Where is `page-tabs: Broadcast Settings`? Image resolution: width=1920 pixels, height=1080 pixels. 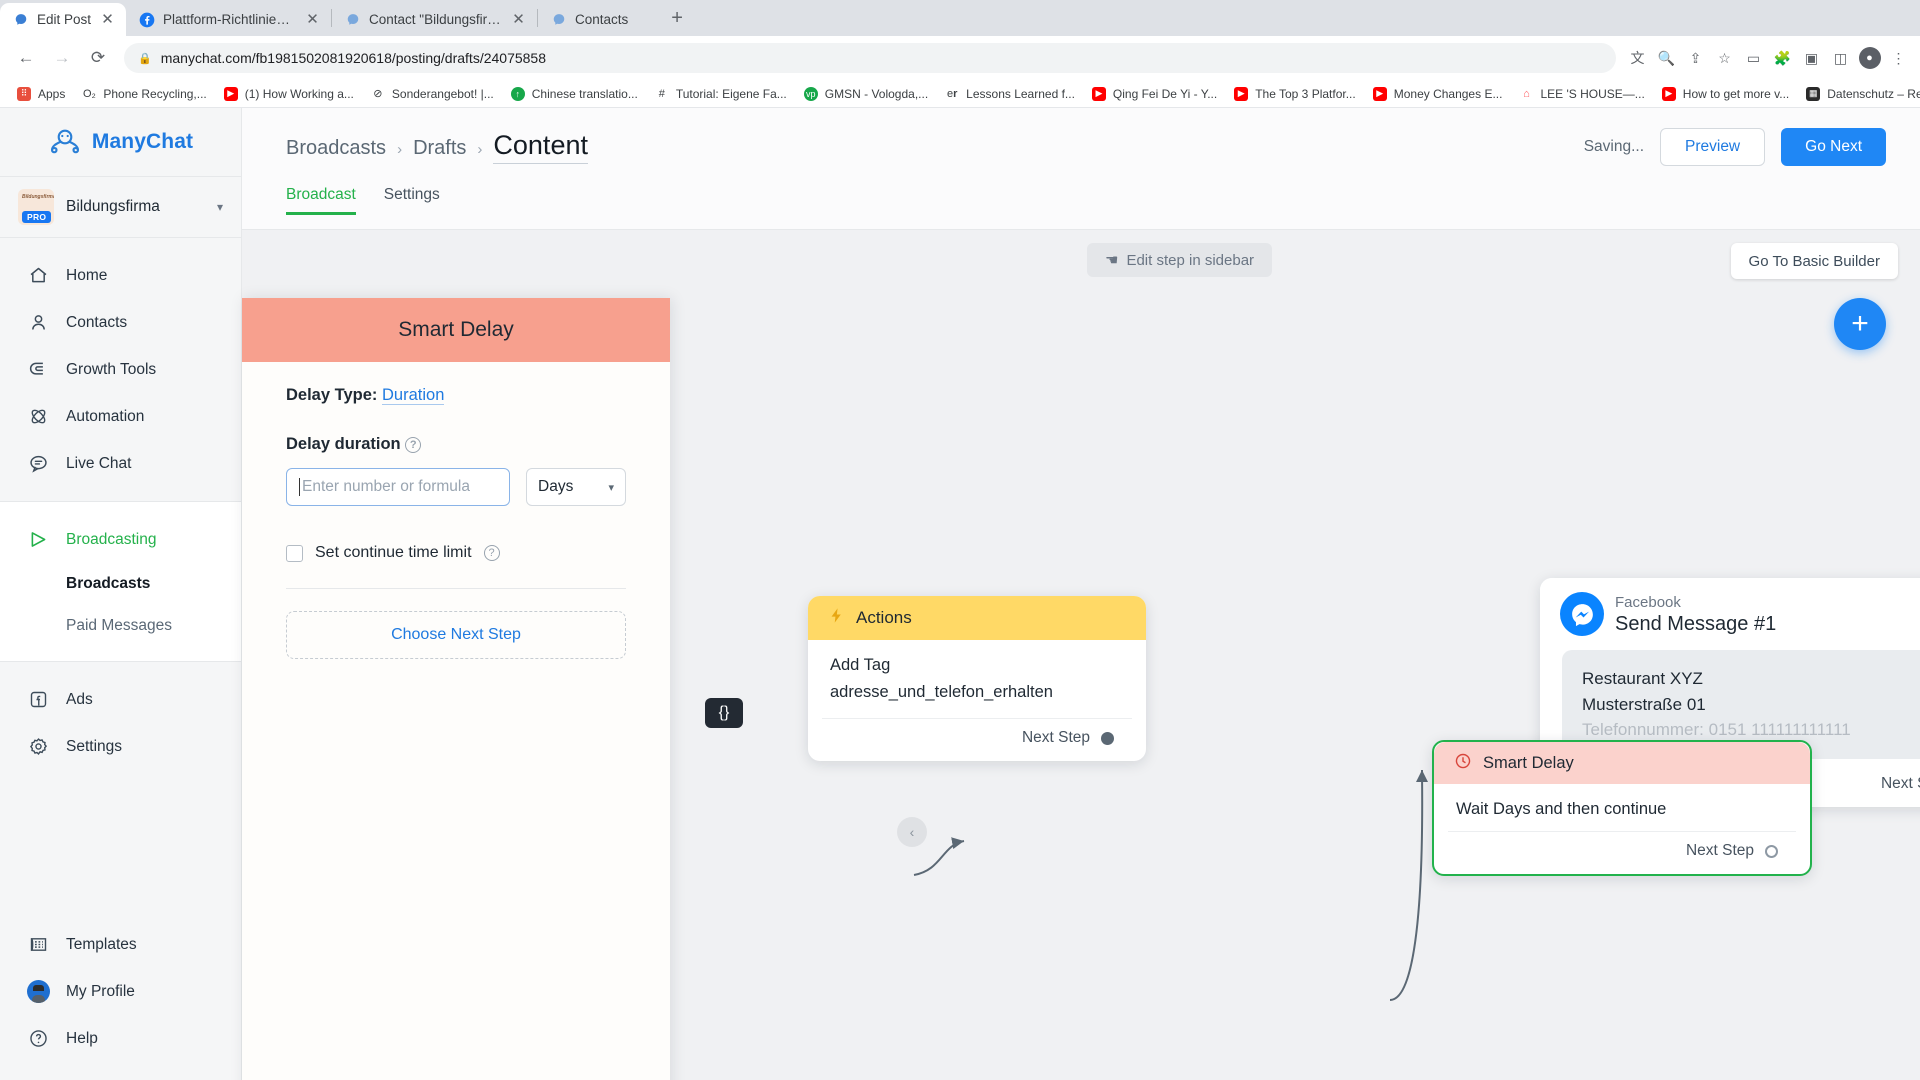 page-tabs: Broadcast Settings is located at coordinates (1081, 208).